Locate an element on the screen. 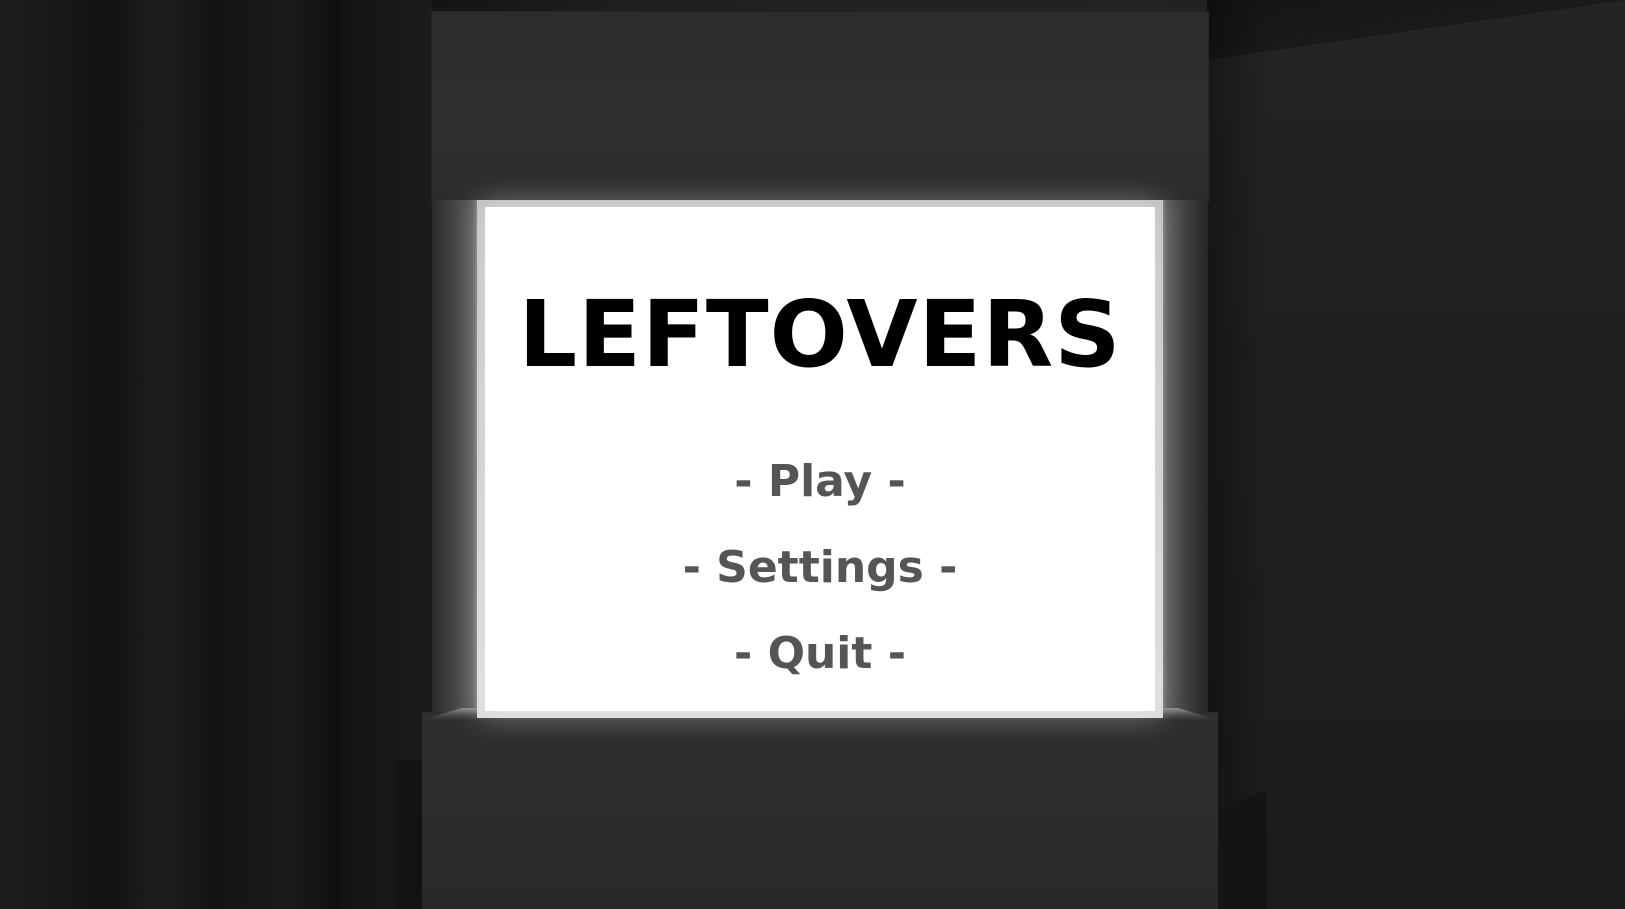 The height and width of the screenshot is (909, 1625). kiosk-cabinet-base is located at coordinates (820, 810).